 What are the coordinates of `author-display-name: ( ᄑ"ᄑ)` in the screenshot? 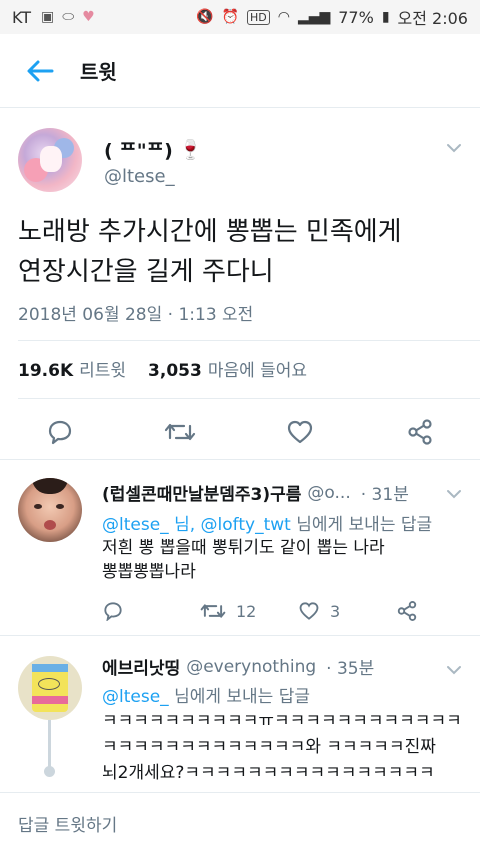 It's located at (138, 151).